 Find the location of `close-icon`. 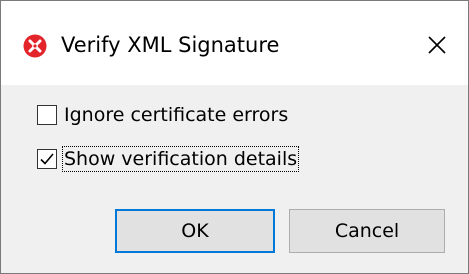

close-icon is located at coordinates (437, 45).